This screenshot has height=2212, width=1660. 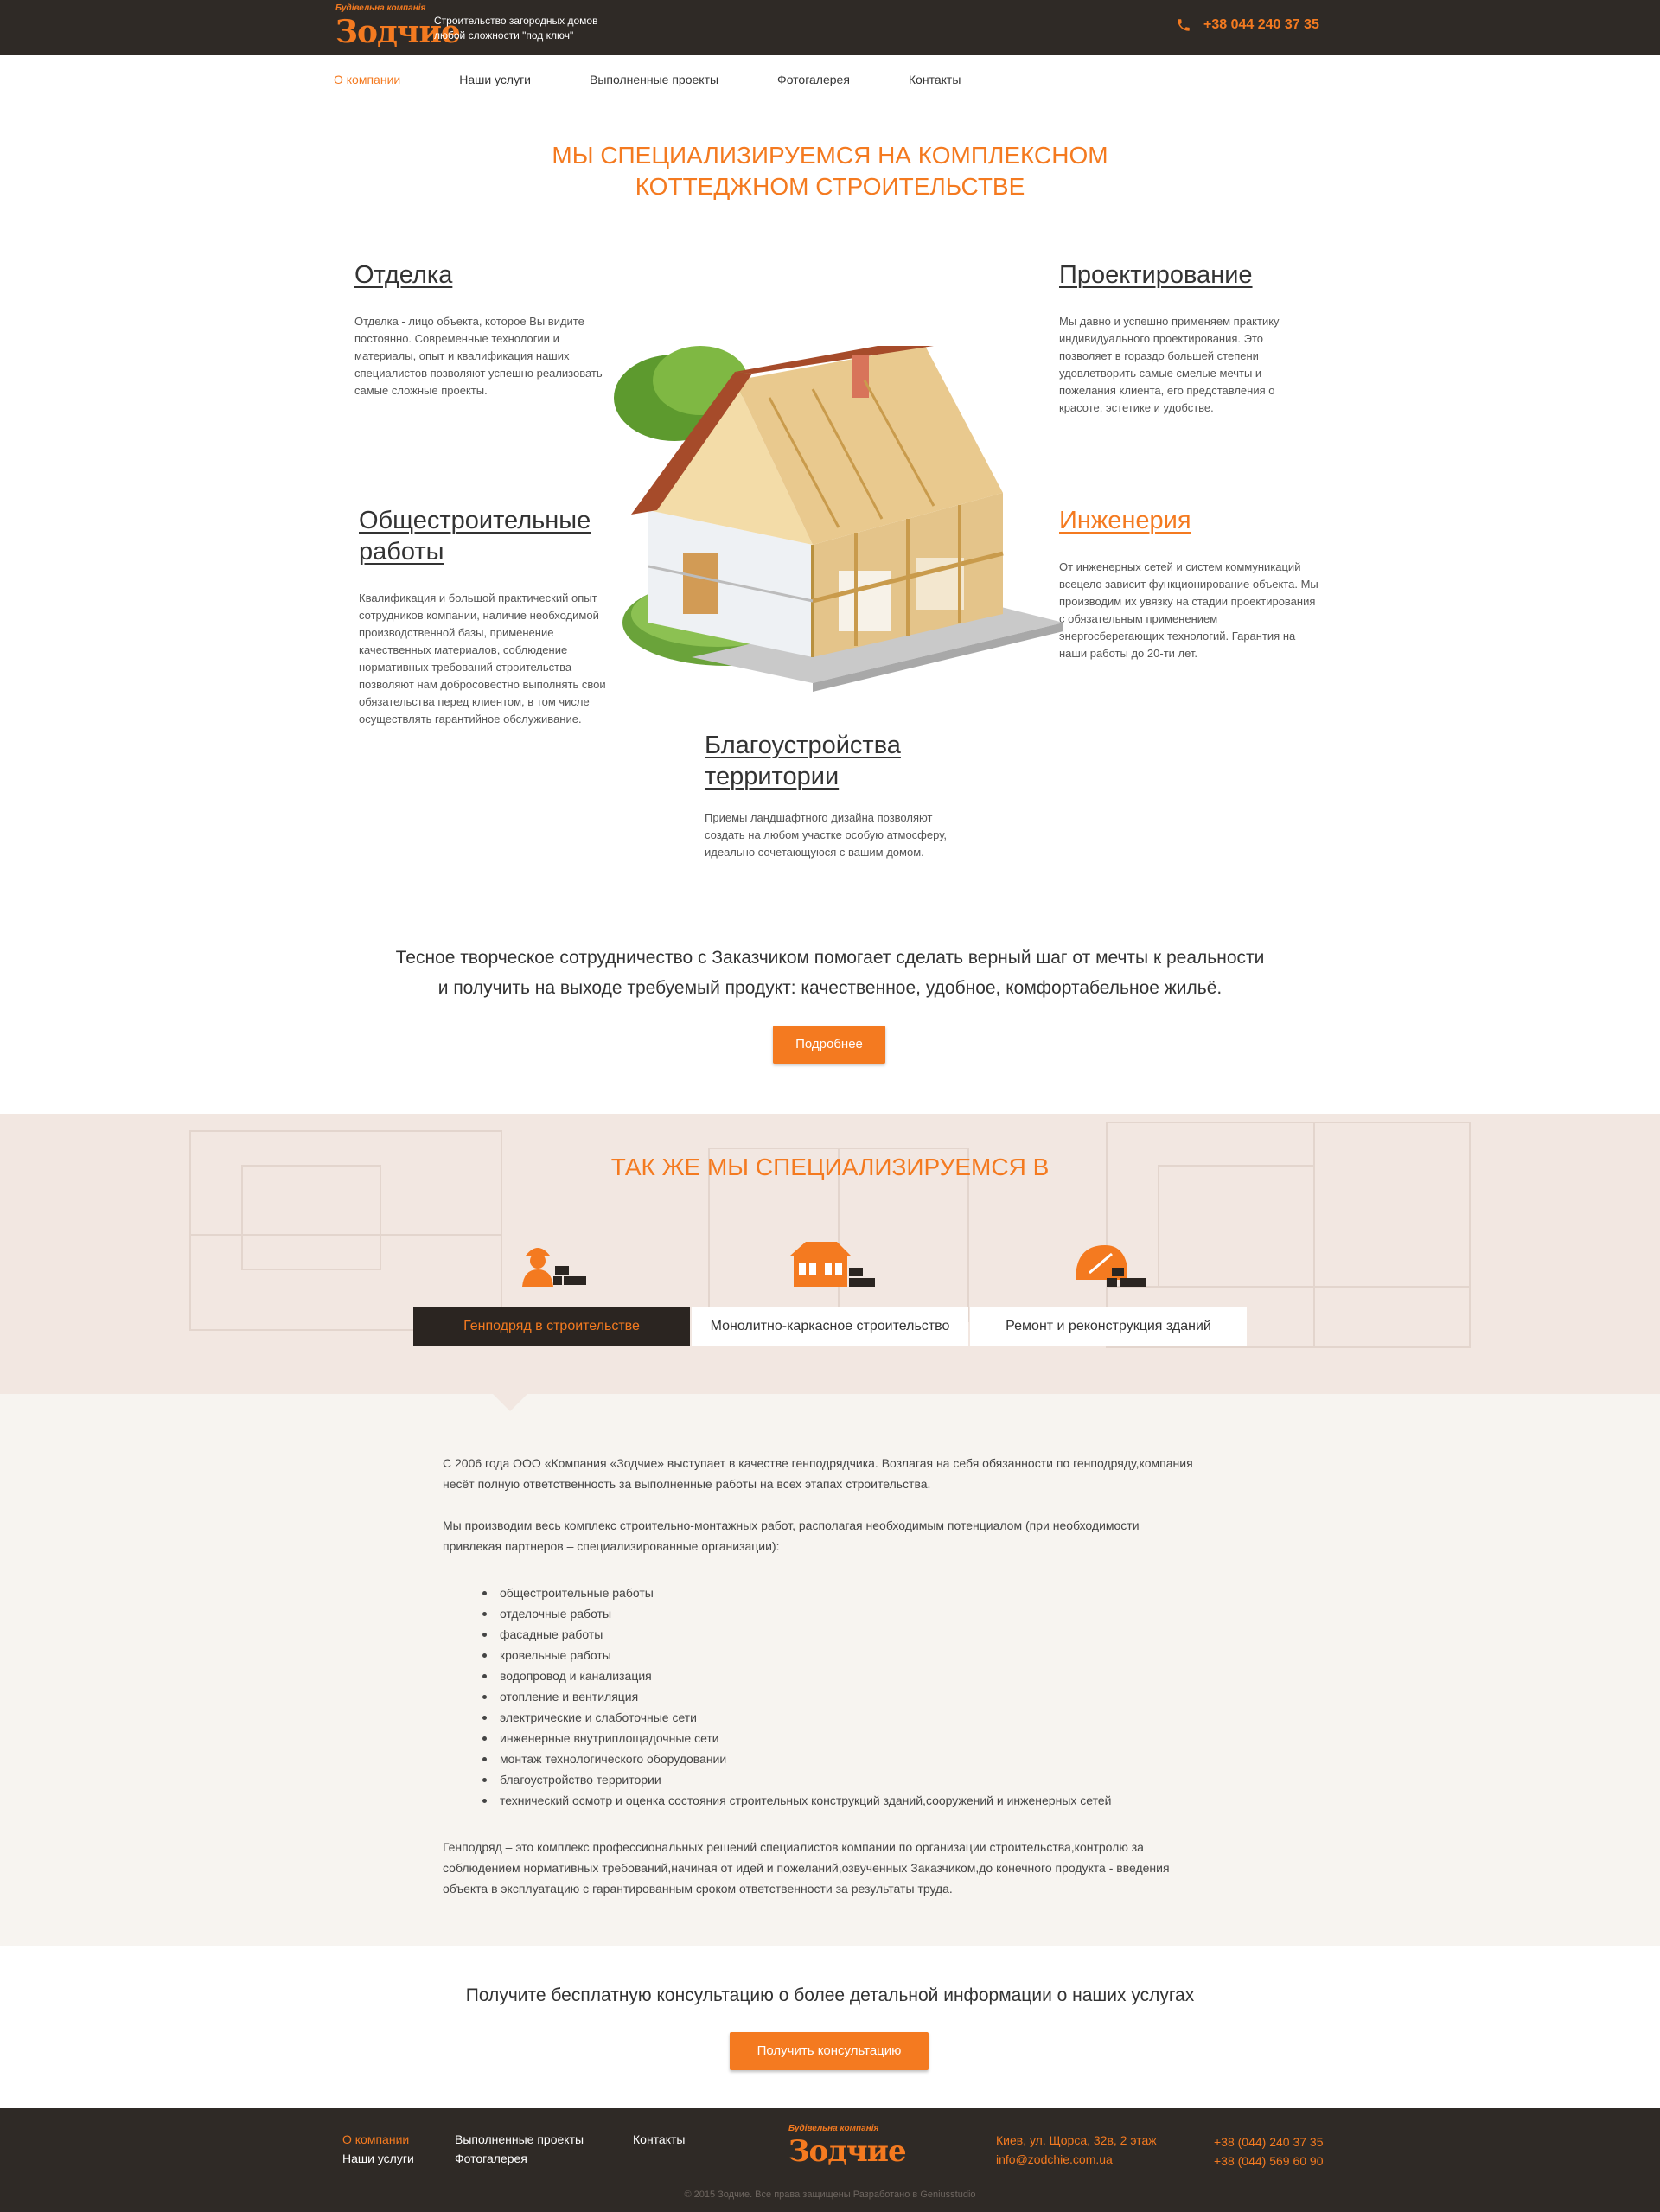 What do you see at coordinates (796, 1592) in the screenshot?
I see `list-item: общестроительные работы` at bounding box center [796, 1592].